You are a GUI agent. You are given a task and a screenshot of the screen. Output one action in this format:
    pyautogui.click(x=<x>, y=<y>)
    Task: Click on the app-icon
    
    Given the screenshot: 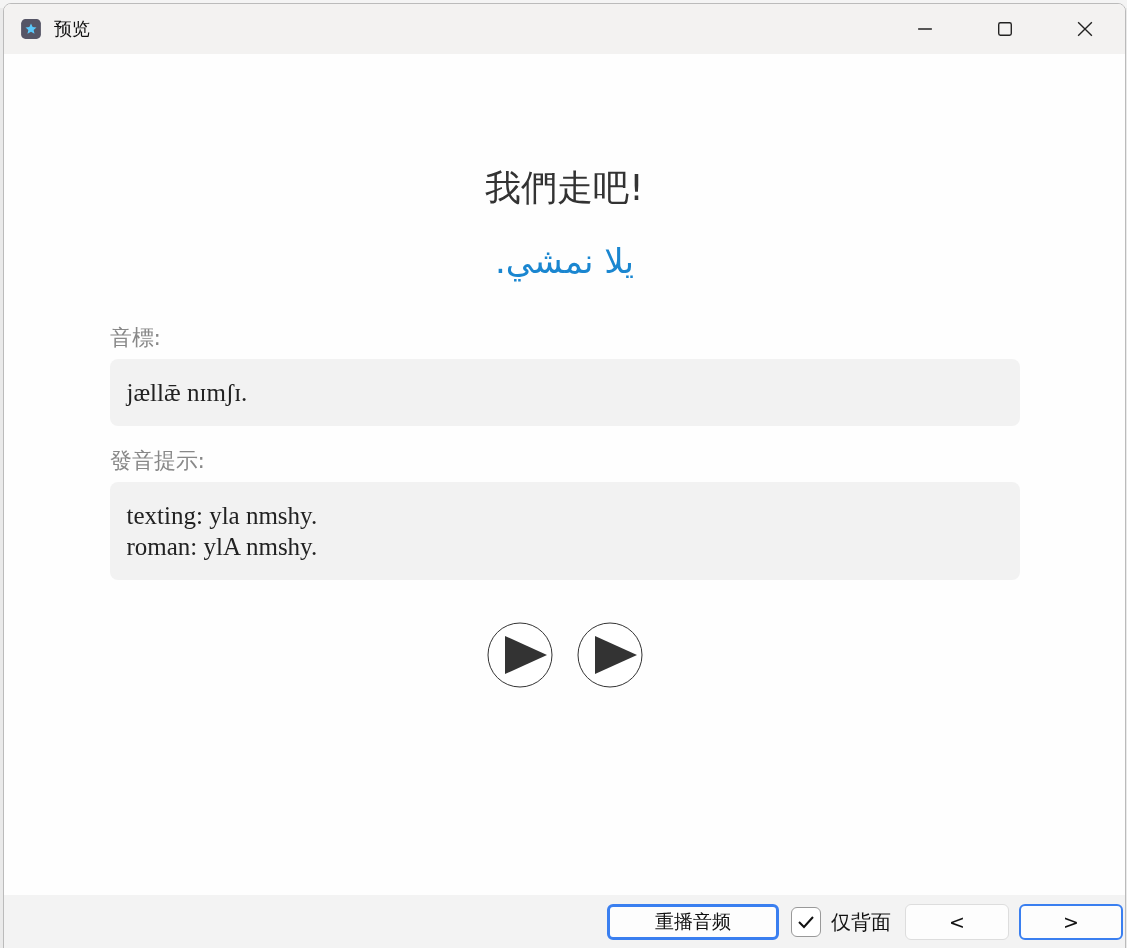 What is the action you would take?
    pyautogui.click(x=31, y=29)
    